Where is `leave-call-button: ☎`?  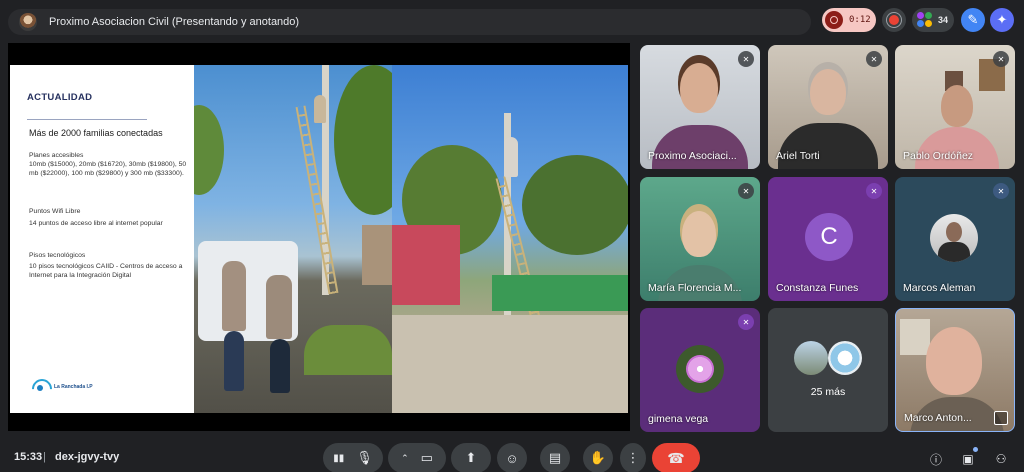 leave-call-button: ☎ is located at coordinates (676, 457).